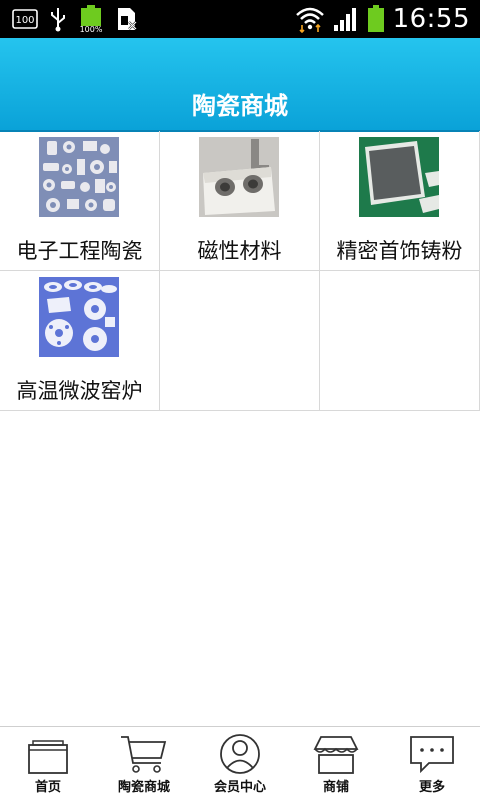 The width and height of the screenshot is (480, 801). What do you see at coordinates (239, 251) in the screenshot?
I see `category-label: 磁性材料` at bounding box center [239, 251].